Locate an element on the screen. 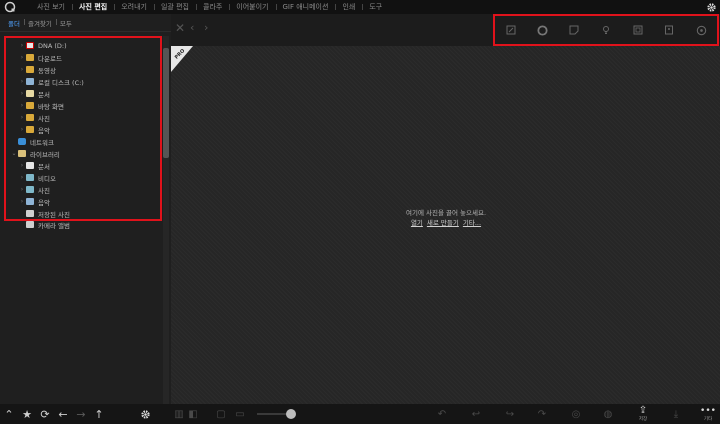 This screenshot has width=720, height=424. drop-hint-text: 여기에 사진을 끌어 놓으세요. is located at coordinates (446, 213).